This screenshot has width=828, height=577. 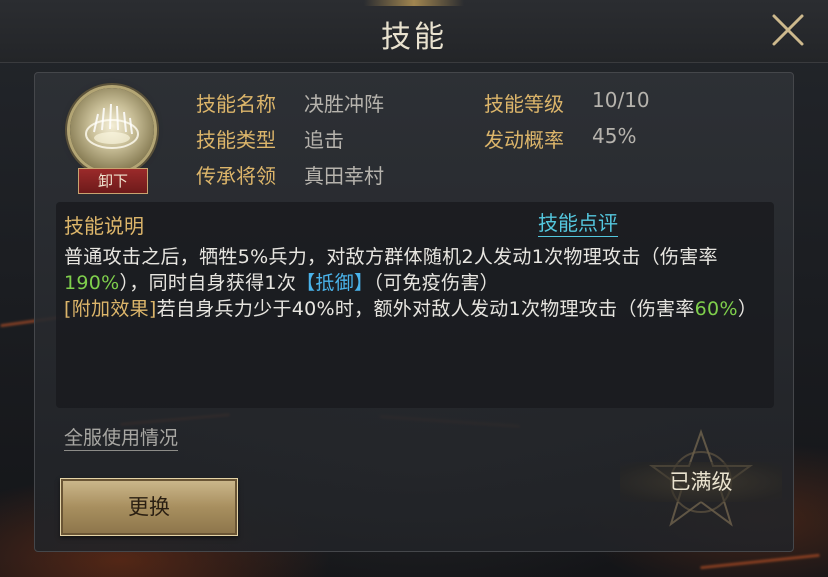 I want to click on trigger-chance-value: 45%, so click(x=614, y=136).